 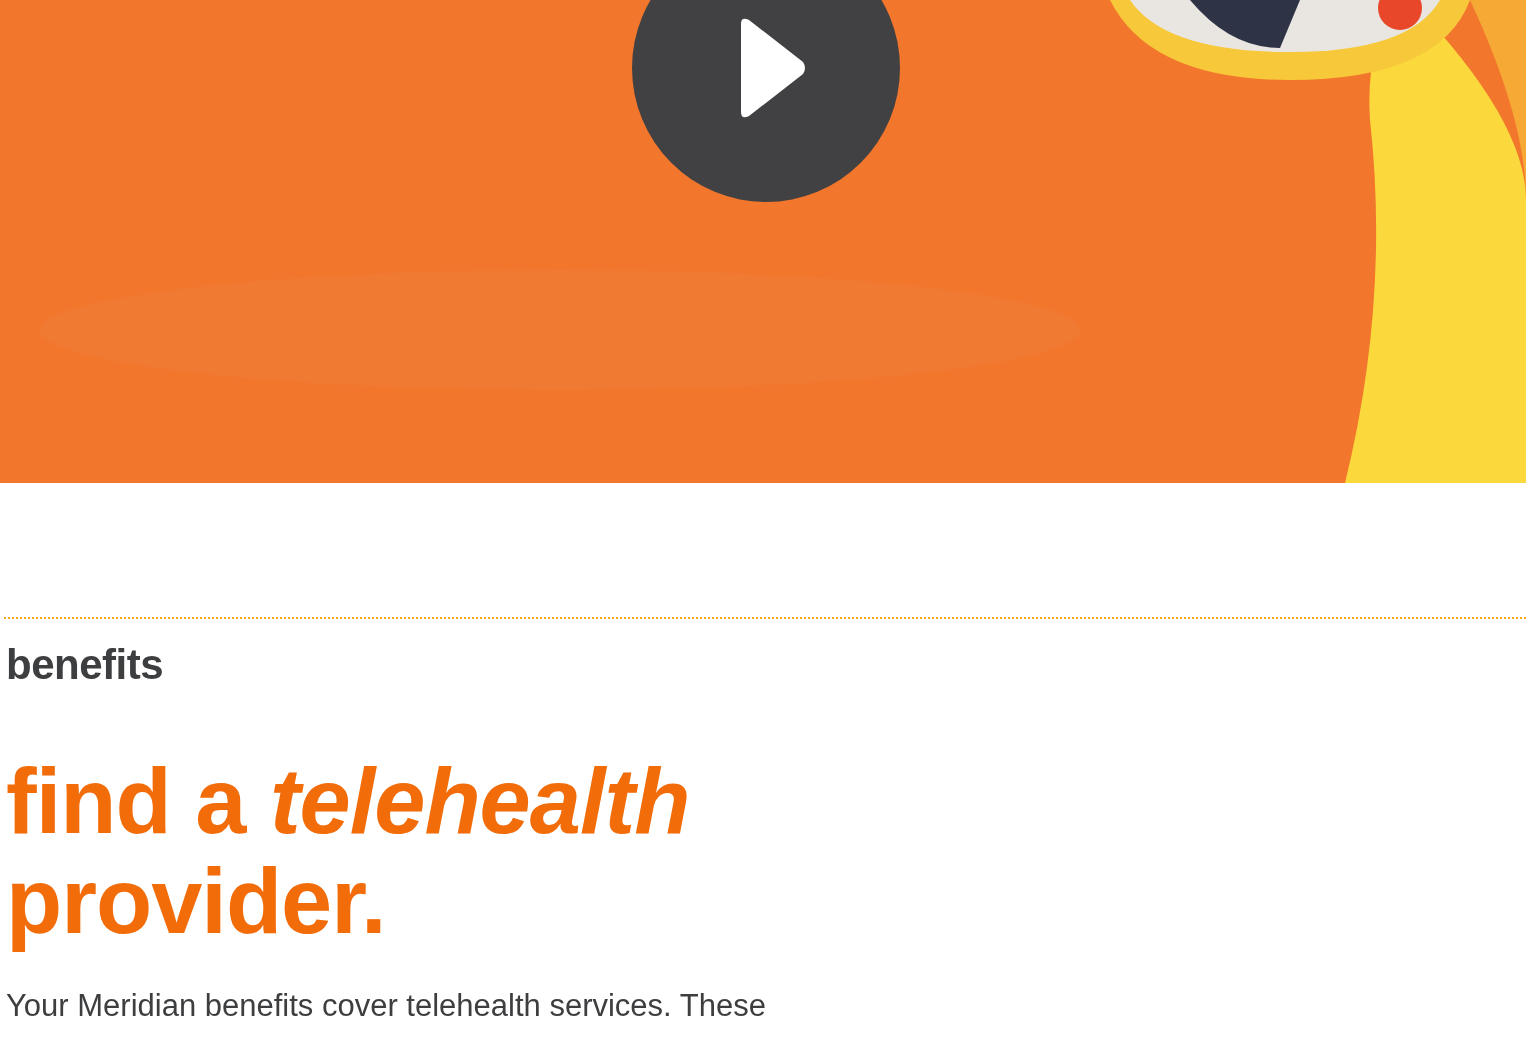 I want to click on section-heading: find a telehealth provider., so click(x=348, y=851).